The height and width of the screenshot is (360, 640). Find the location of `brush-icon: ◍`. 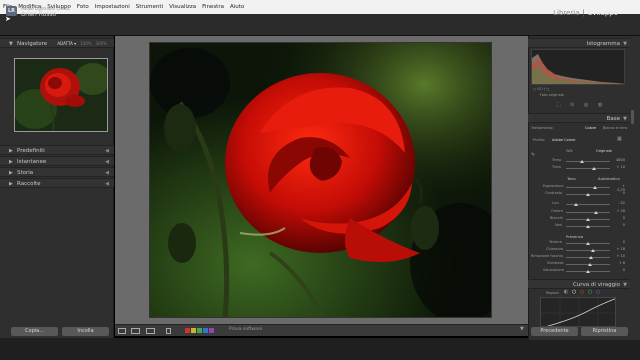

brush-icon: ◍ is located at coordinates (600, 105).